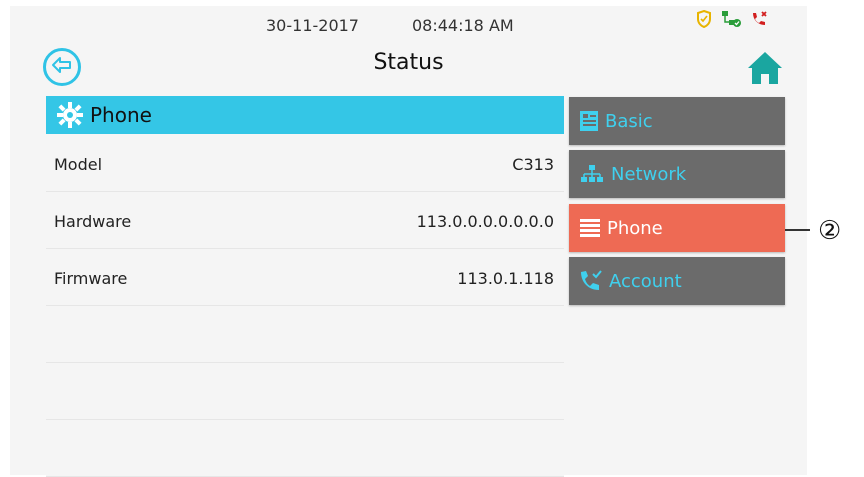 The height and width of the screenshot is (477, 864). What do you see at coordinates (635, 228) in the screenshot?
I see `menu-item-label: Phone` at bounding box center [635, 228].